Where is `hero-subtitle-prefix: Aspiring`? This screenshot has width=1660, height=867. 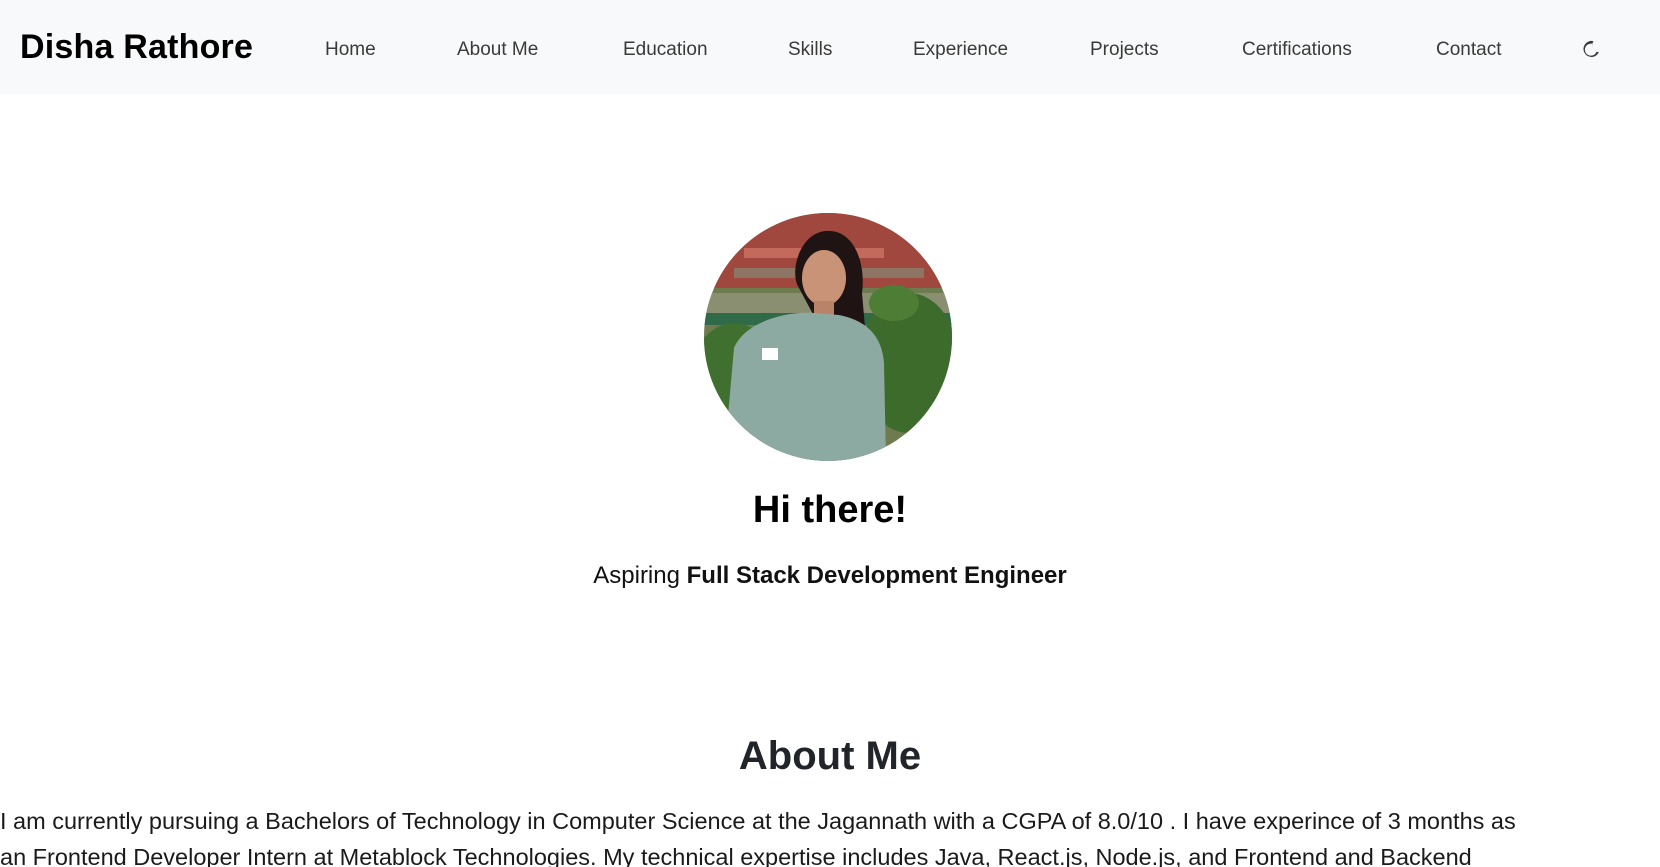 hero-subtitle-prefix: Aspiring is located at coordinates (636, 575).